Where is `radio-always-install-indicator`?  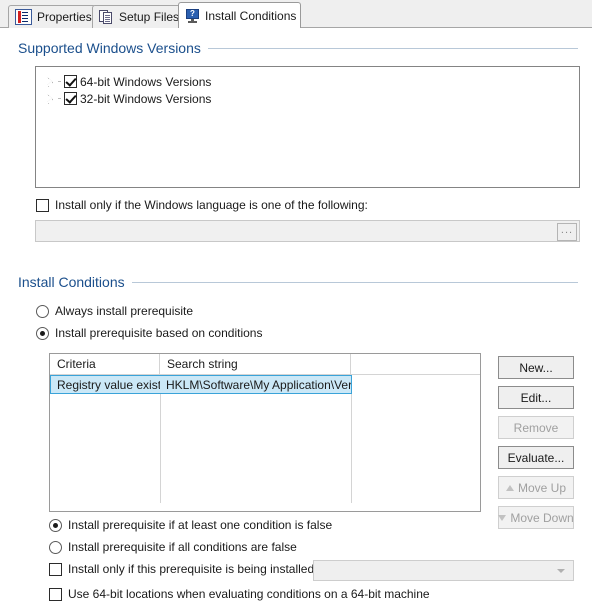
radio-always-install-indicator is located at coordinates (42, 311).